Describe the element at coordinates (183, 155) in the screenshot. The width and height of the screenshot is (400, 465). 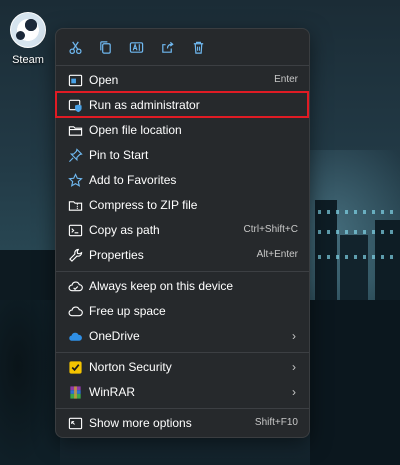
I see `menu-item-pin-to-start: Pin to Start` at that location.